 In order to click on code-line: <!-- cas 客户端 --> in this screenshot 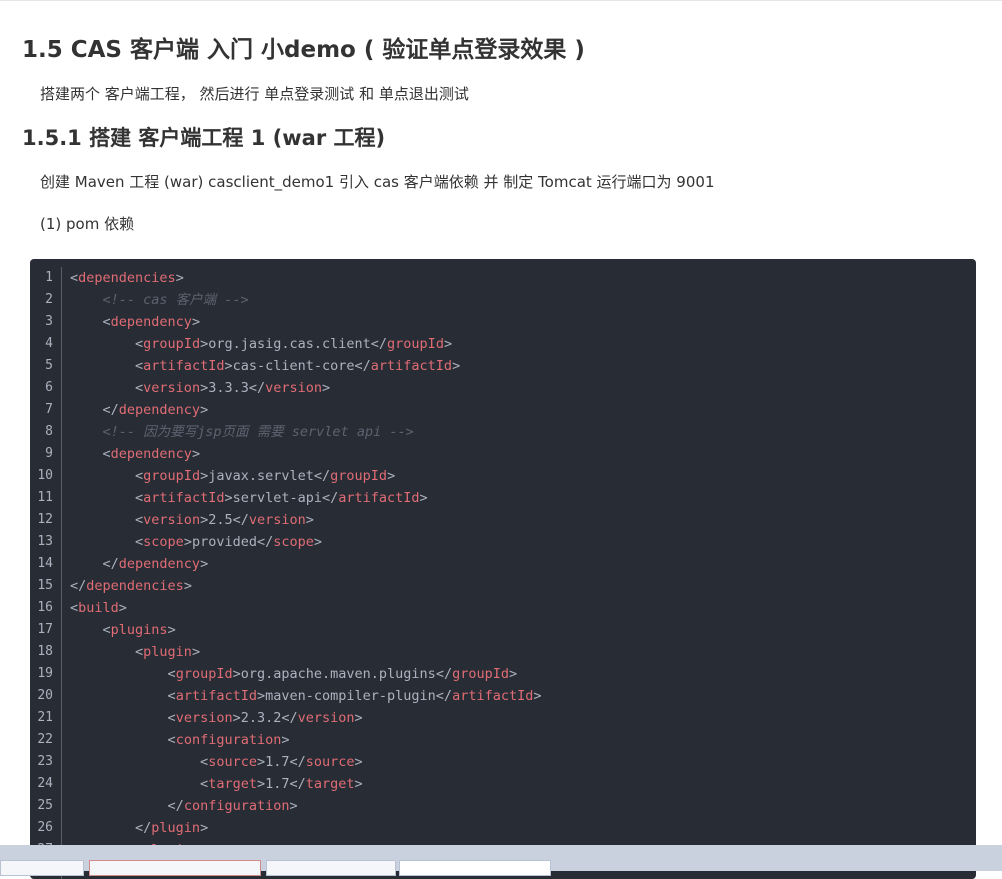, I will do `click(305, 300)`.